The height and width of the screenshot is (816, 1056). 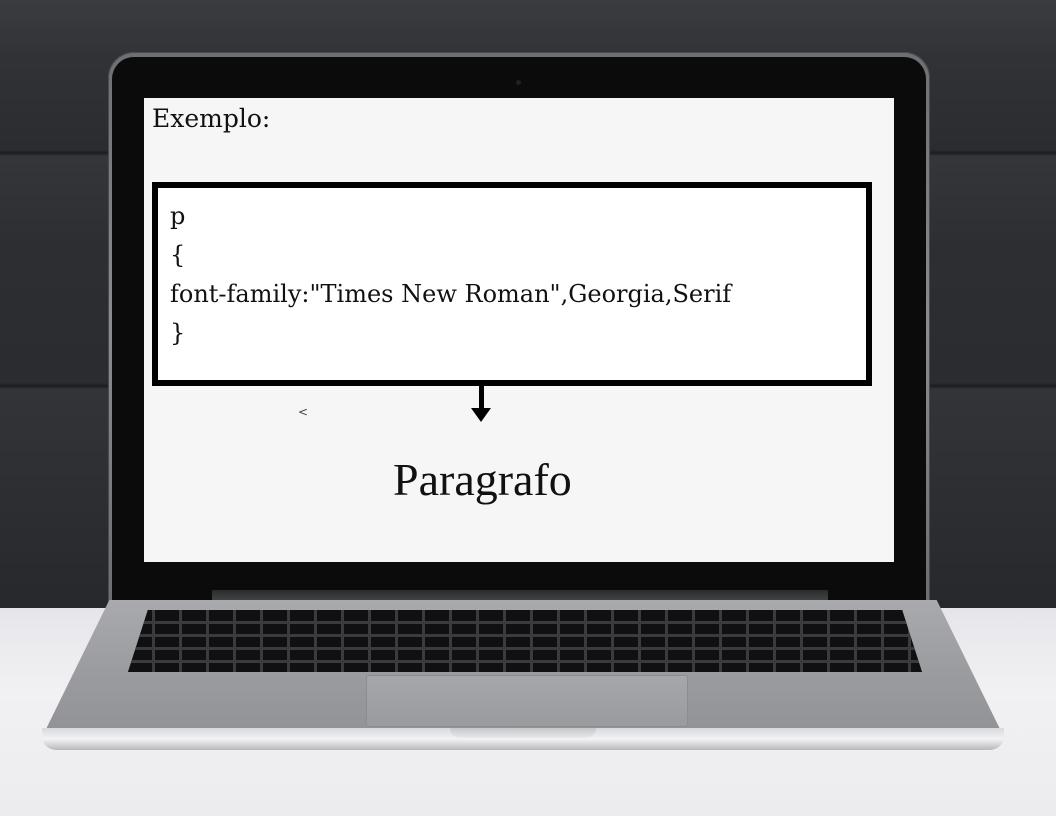 I want to click on laptop-lid-notch, so click(x=523, y=733).